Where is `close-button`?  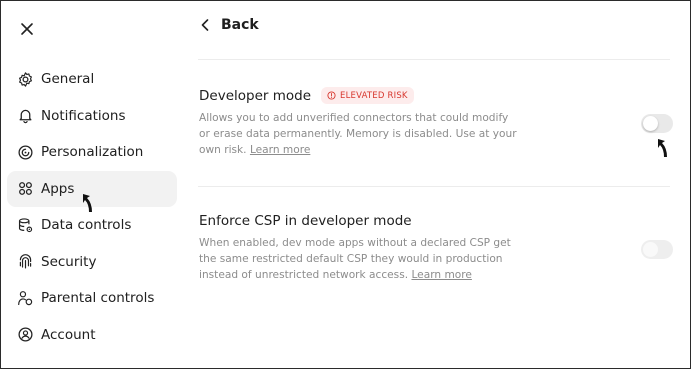 close-button is located at coordinates (27, 29).